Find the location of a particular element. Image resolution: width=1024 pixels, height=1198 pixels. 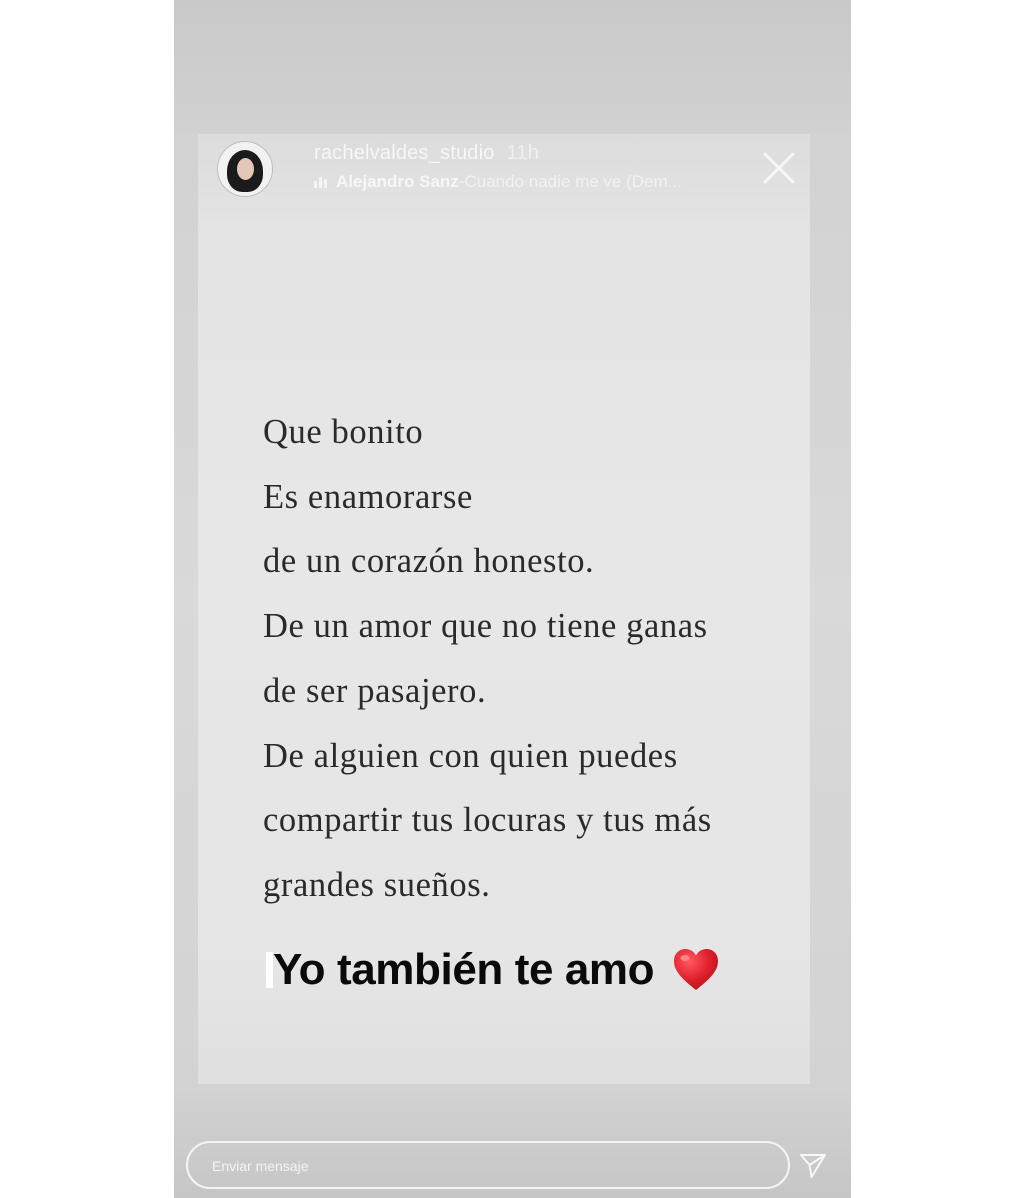

music-bars-icon is located at coordinates (320, 182).